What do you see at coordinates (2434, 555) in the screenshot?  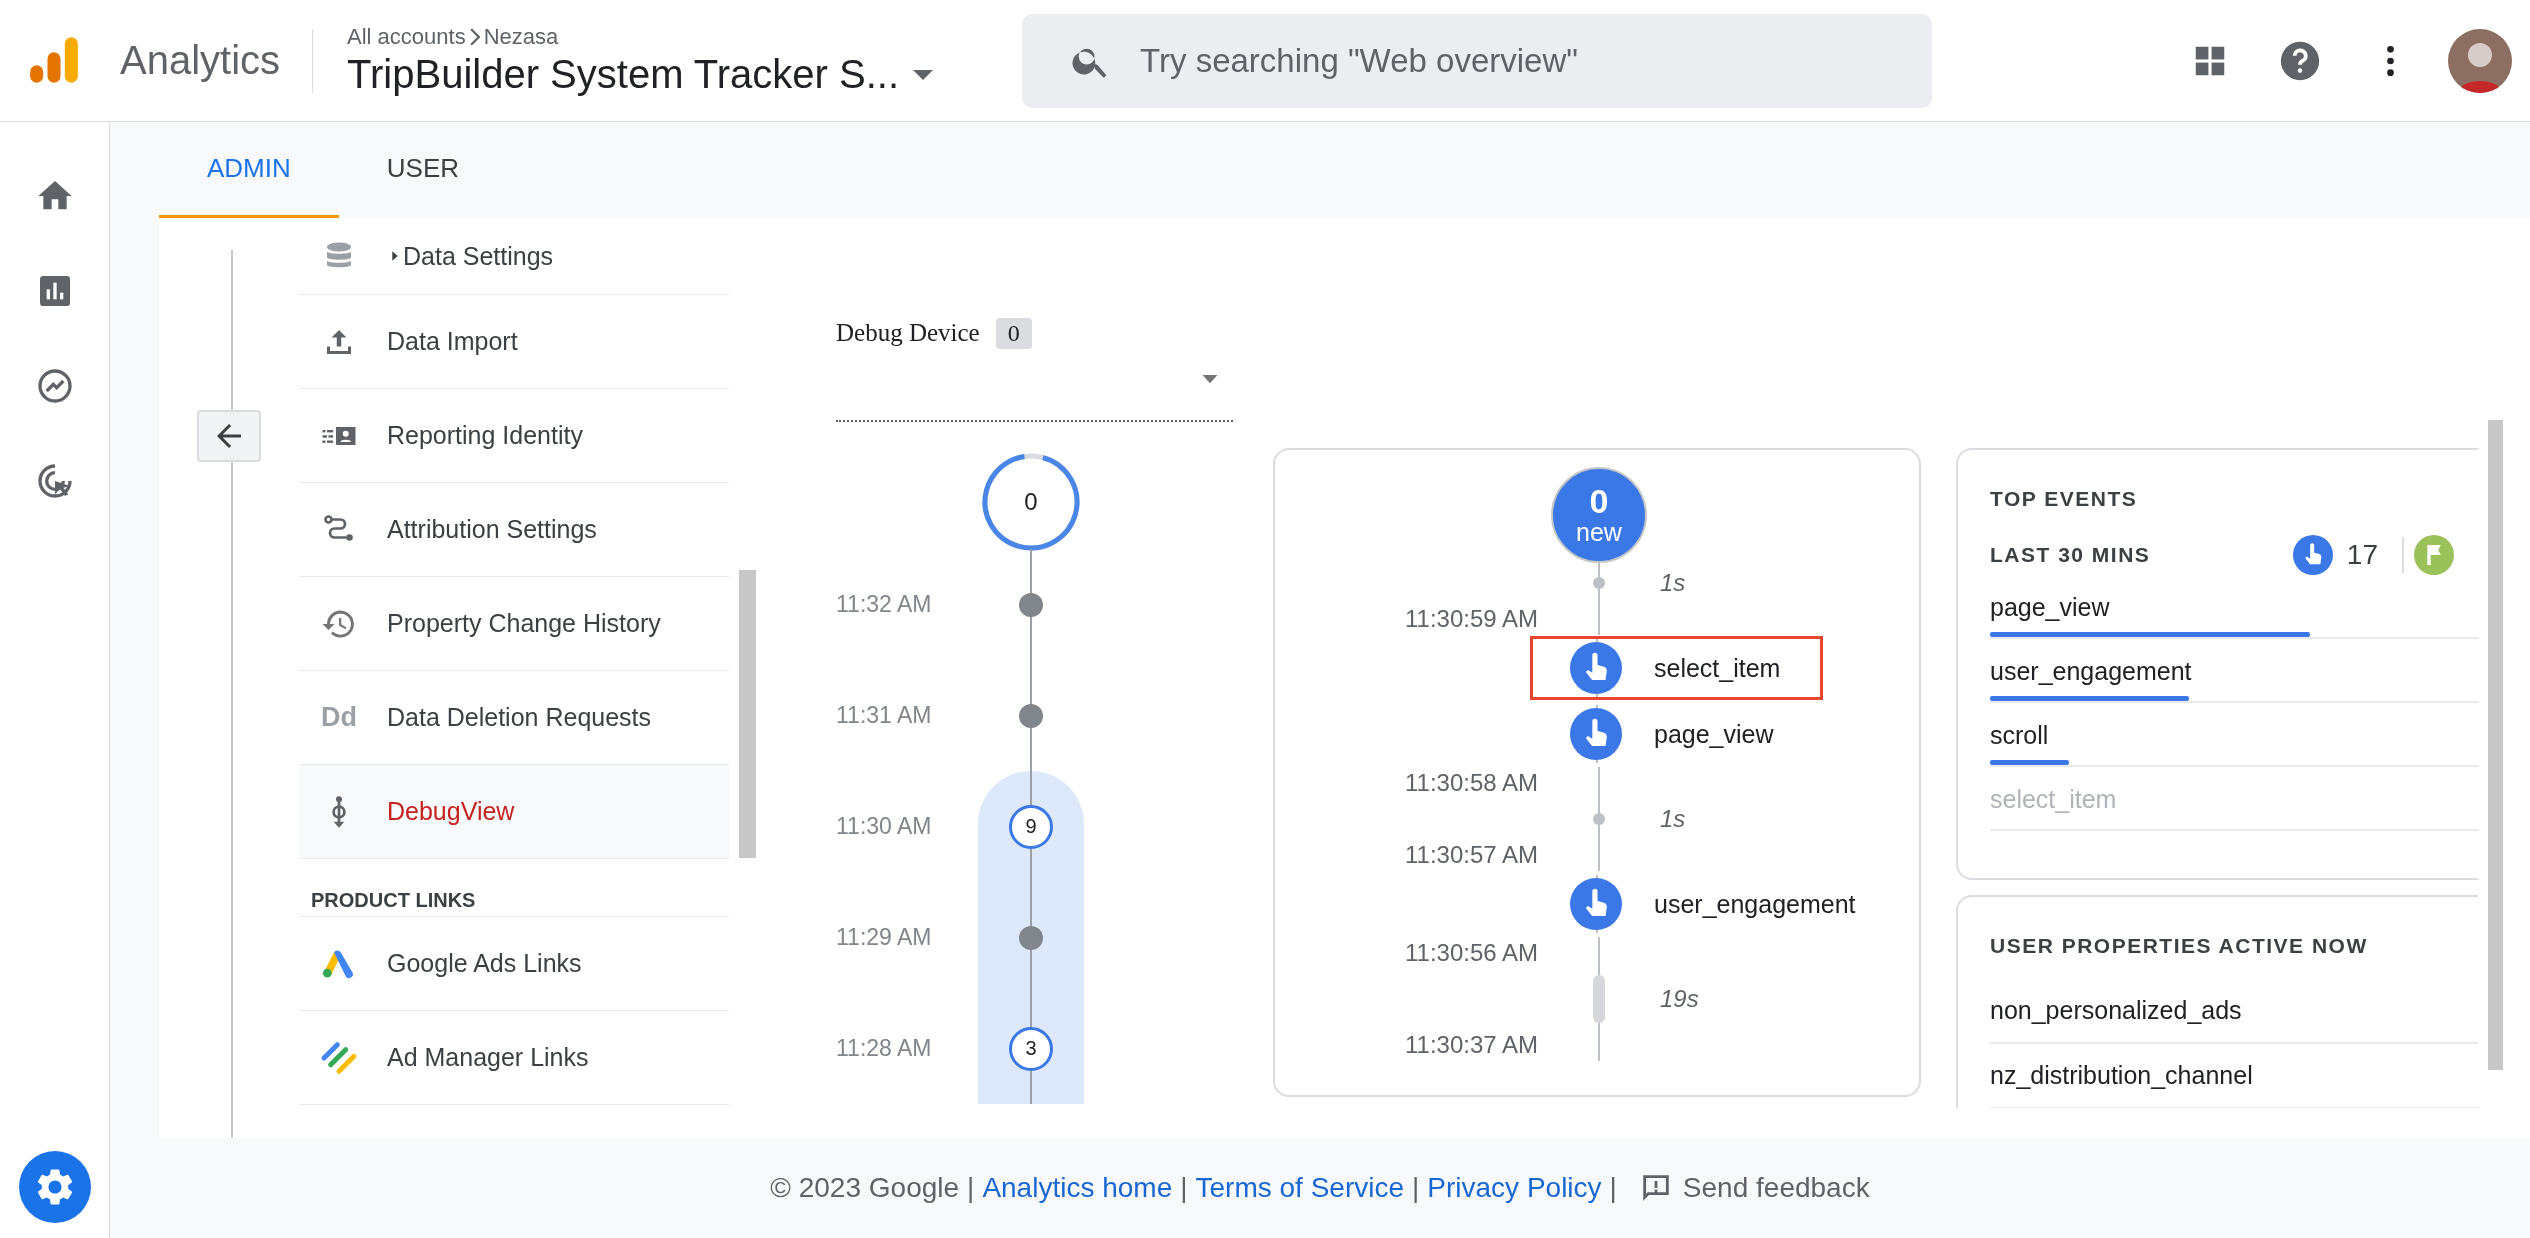 I see `flag-icon` at bounding box center [2434, 555].